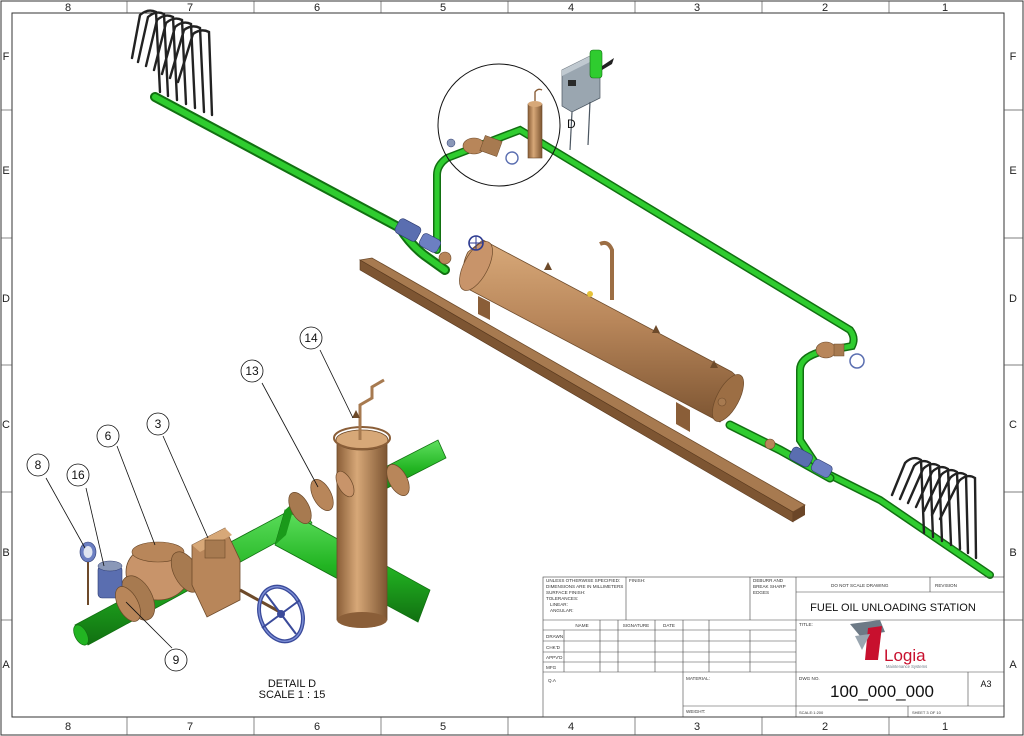 The height and width of the screenshot is (736, 1024). Describe the element at coordinates (317, 8) in the screenshot. I see `zone-col-top-6: 6` at that location.